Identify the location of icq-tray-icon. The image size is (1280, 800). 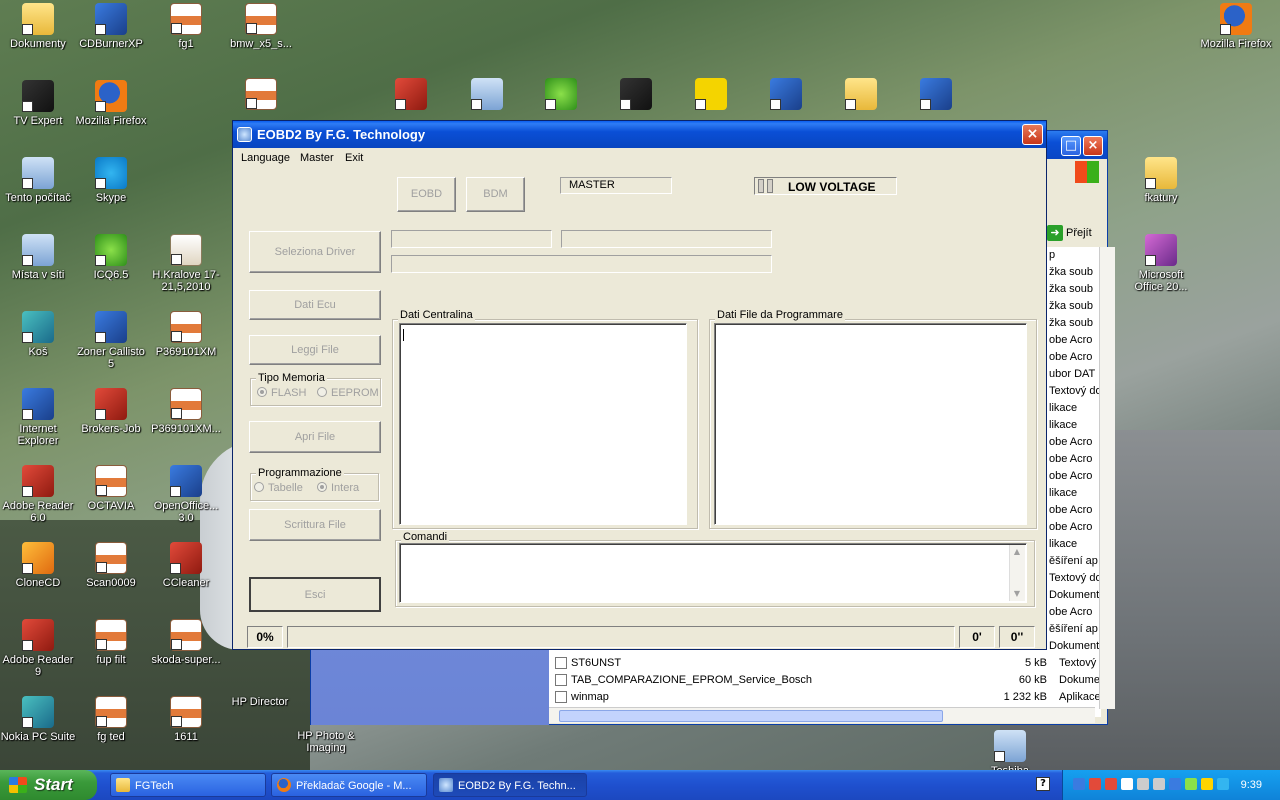
(1191, 784).